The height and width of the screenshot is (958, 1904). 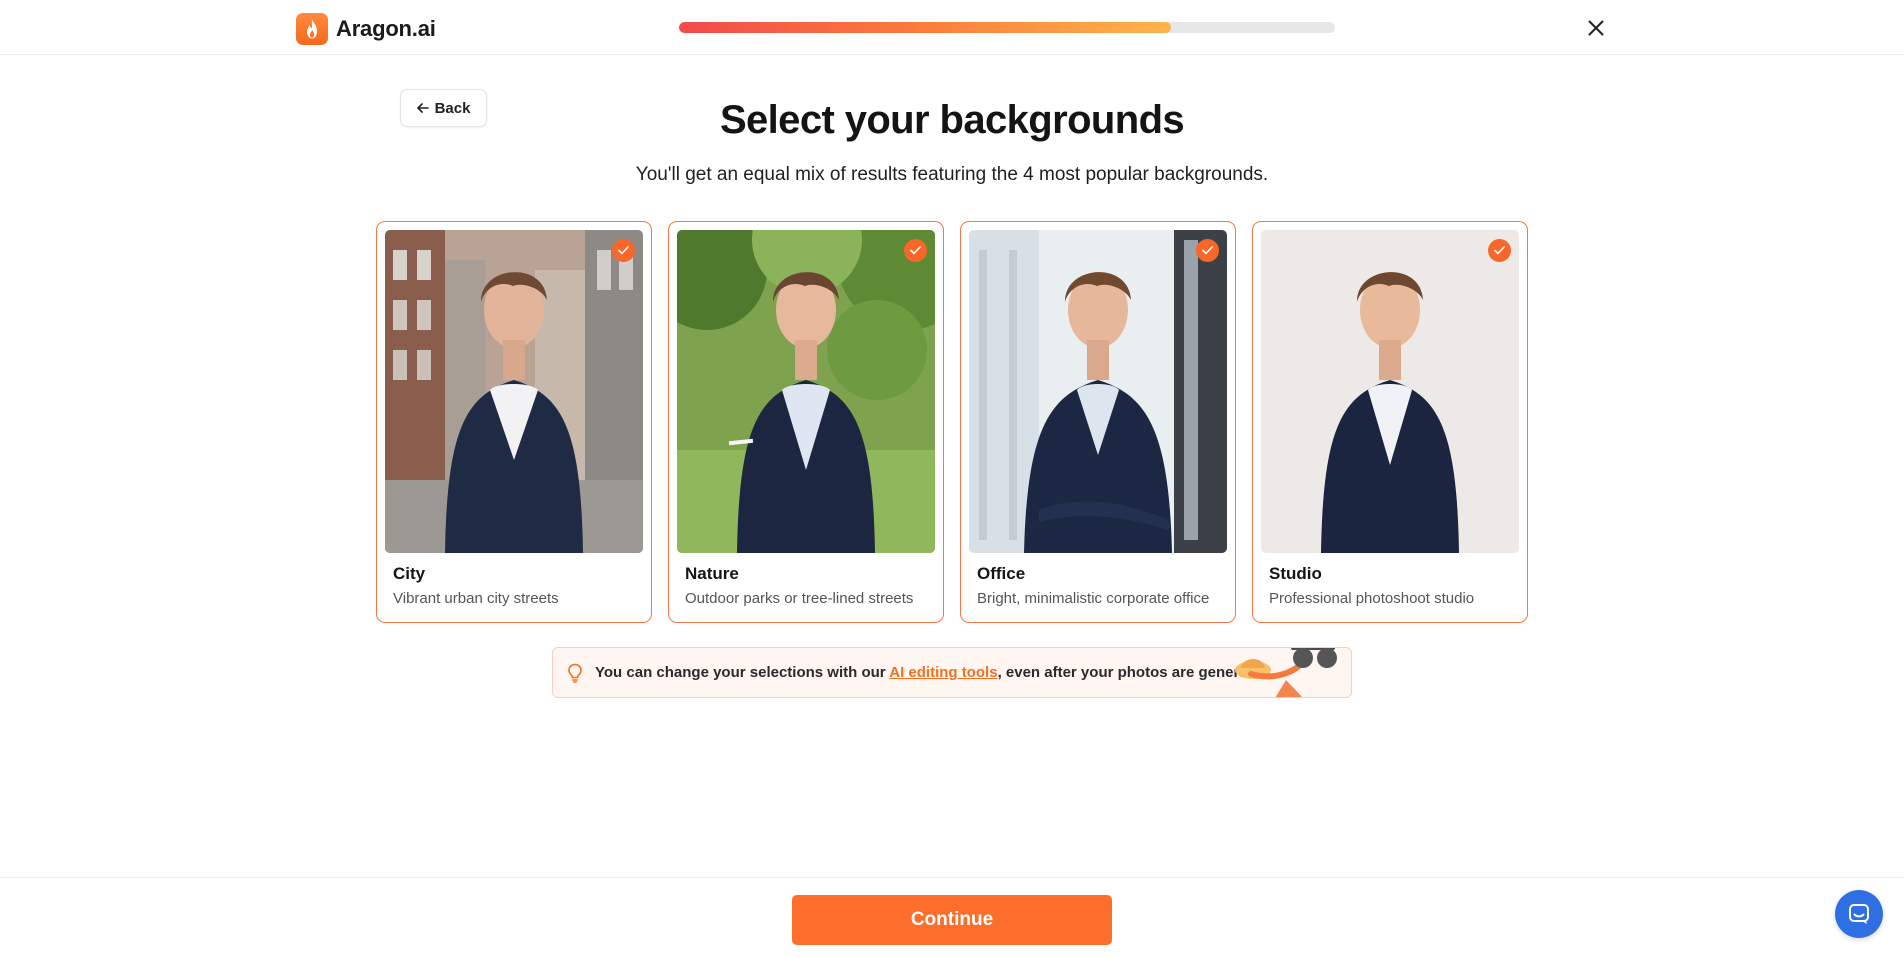 What do you see at coordinates (1098, 391) in the screenshot?
I see `office-photo` at bounding box center [1098, 391].